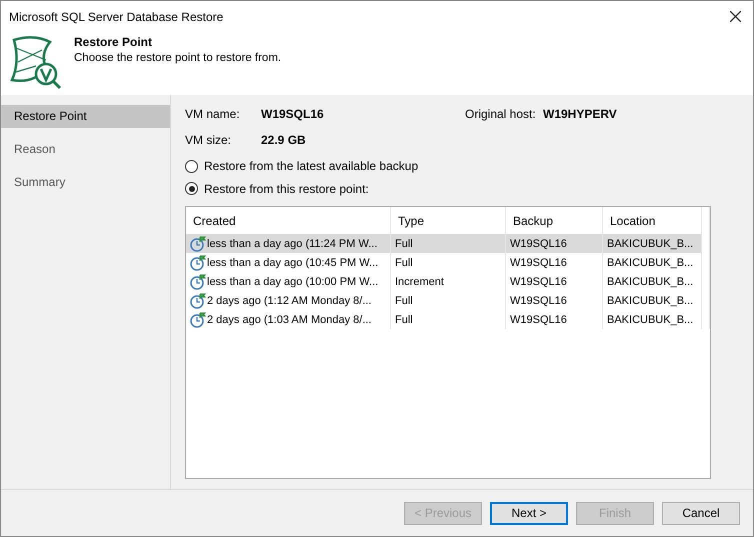 The width and height of the screenshot is (754, 537). What do you see at coordinates (311, 166) in the screenshot?
I see `radio-label: Restore from the latest available backup` at bounding box center [311, 166].